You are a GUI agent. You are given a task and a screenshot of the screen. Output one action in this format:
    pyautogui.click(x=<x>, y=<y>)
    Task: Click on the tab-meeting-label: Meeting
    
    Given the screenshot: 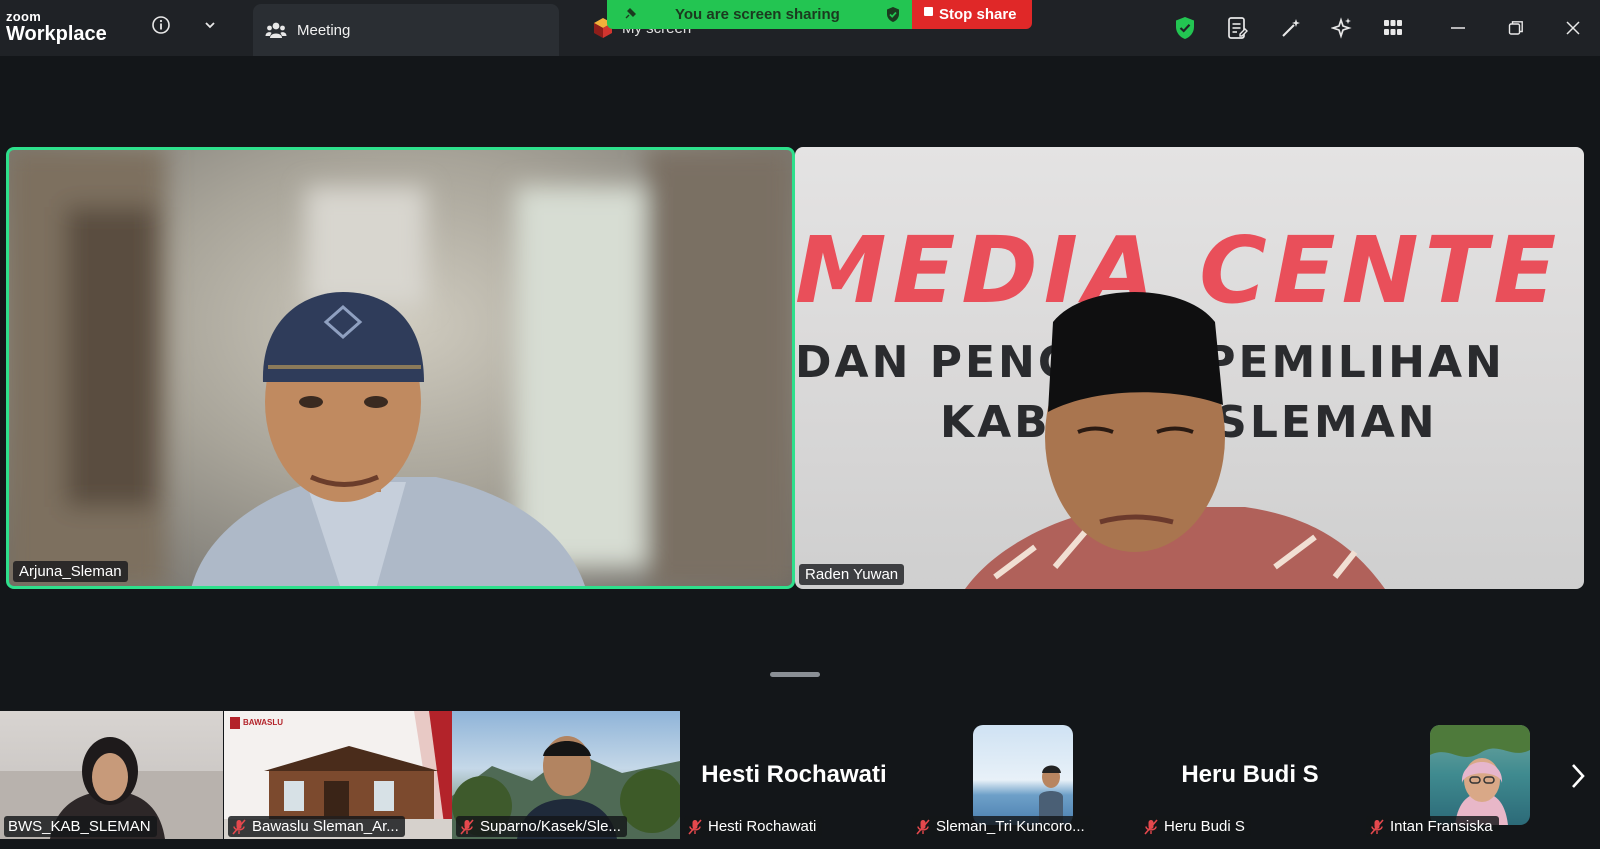 What is the action you would take?
    pyautogui.click(x=324, y=30)
    